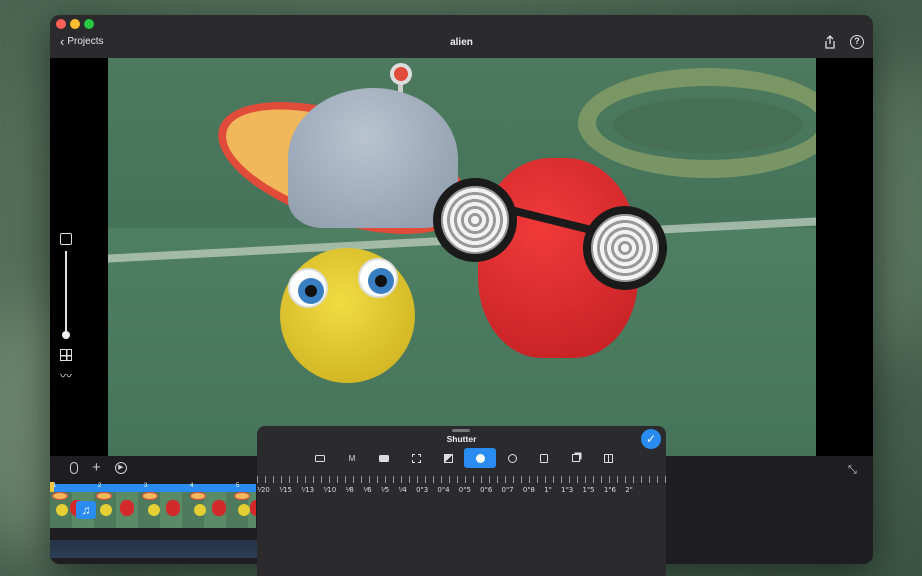  Describe the element at coordinates (192, 486) in the screenshot. I see `ruler-number: 4` at that location.